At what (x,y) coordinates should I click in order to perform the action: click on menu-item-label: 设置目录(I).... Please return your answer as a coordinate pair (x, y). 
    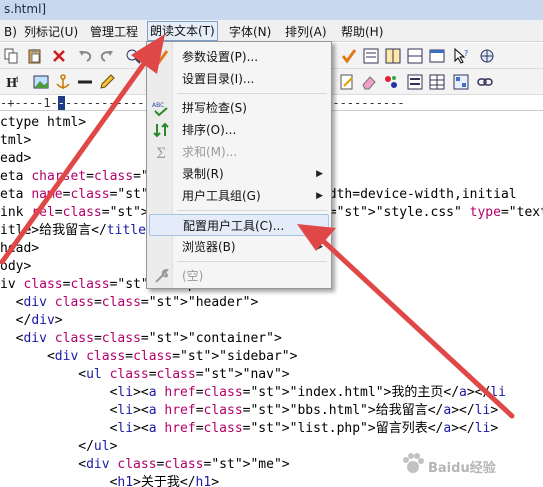
    Looking at the image, I should click on (218, 79).